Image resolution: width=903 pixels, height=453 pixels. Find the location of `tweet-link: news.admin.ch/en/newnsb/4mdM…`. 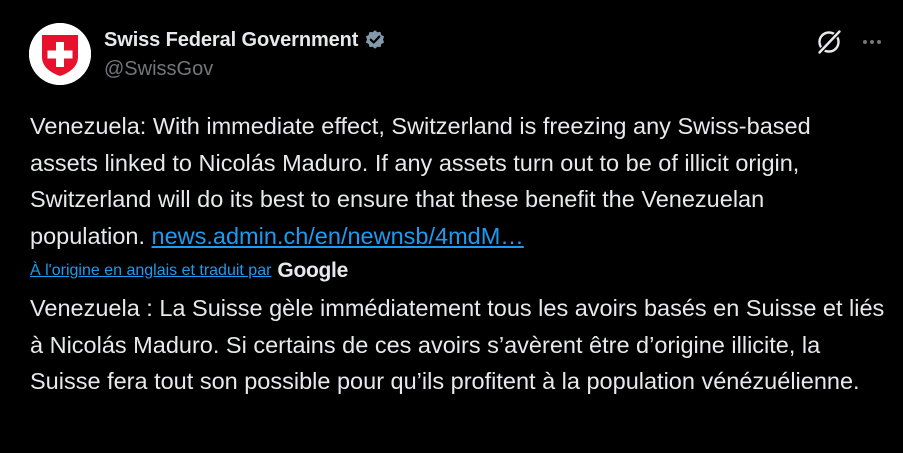

tweet-link: news.admin.ch/en/newnsb/4mdM… is located at coordinates (338, 236).